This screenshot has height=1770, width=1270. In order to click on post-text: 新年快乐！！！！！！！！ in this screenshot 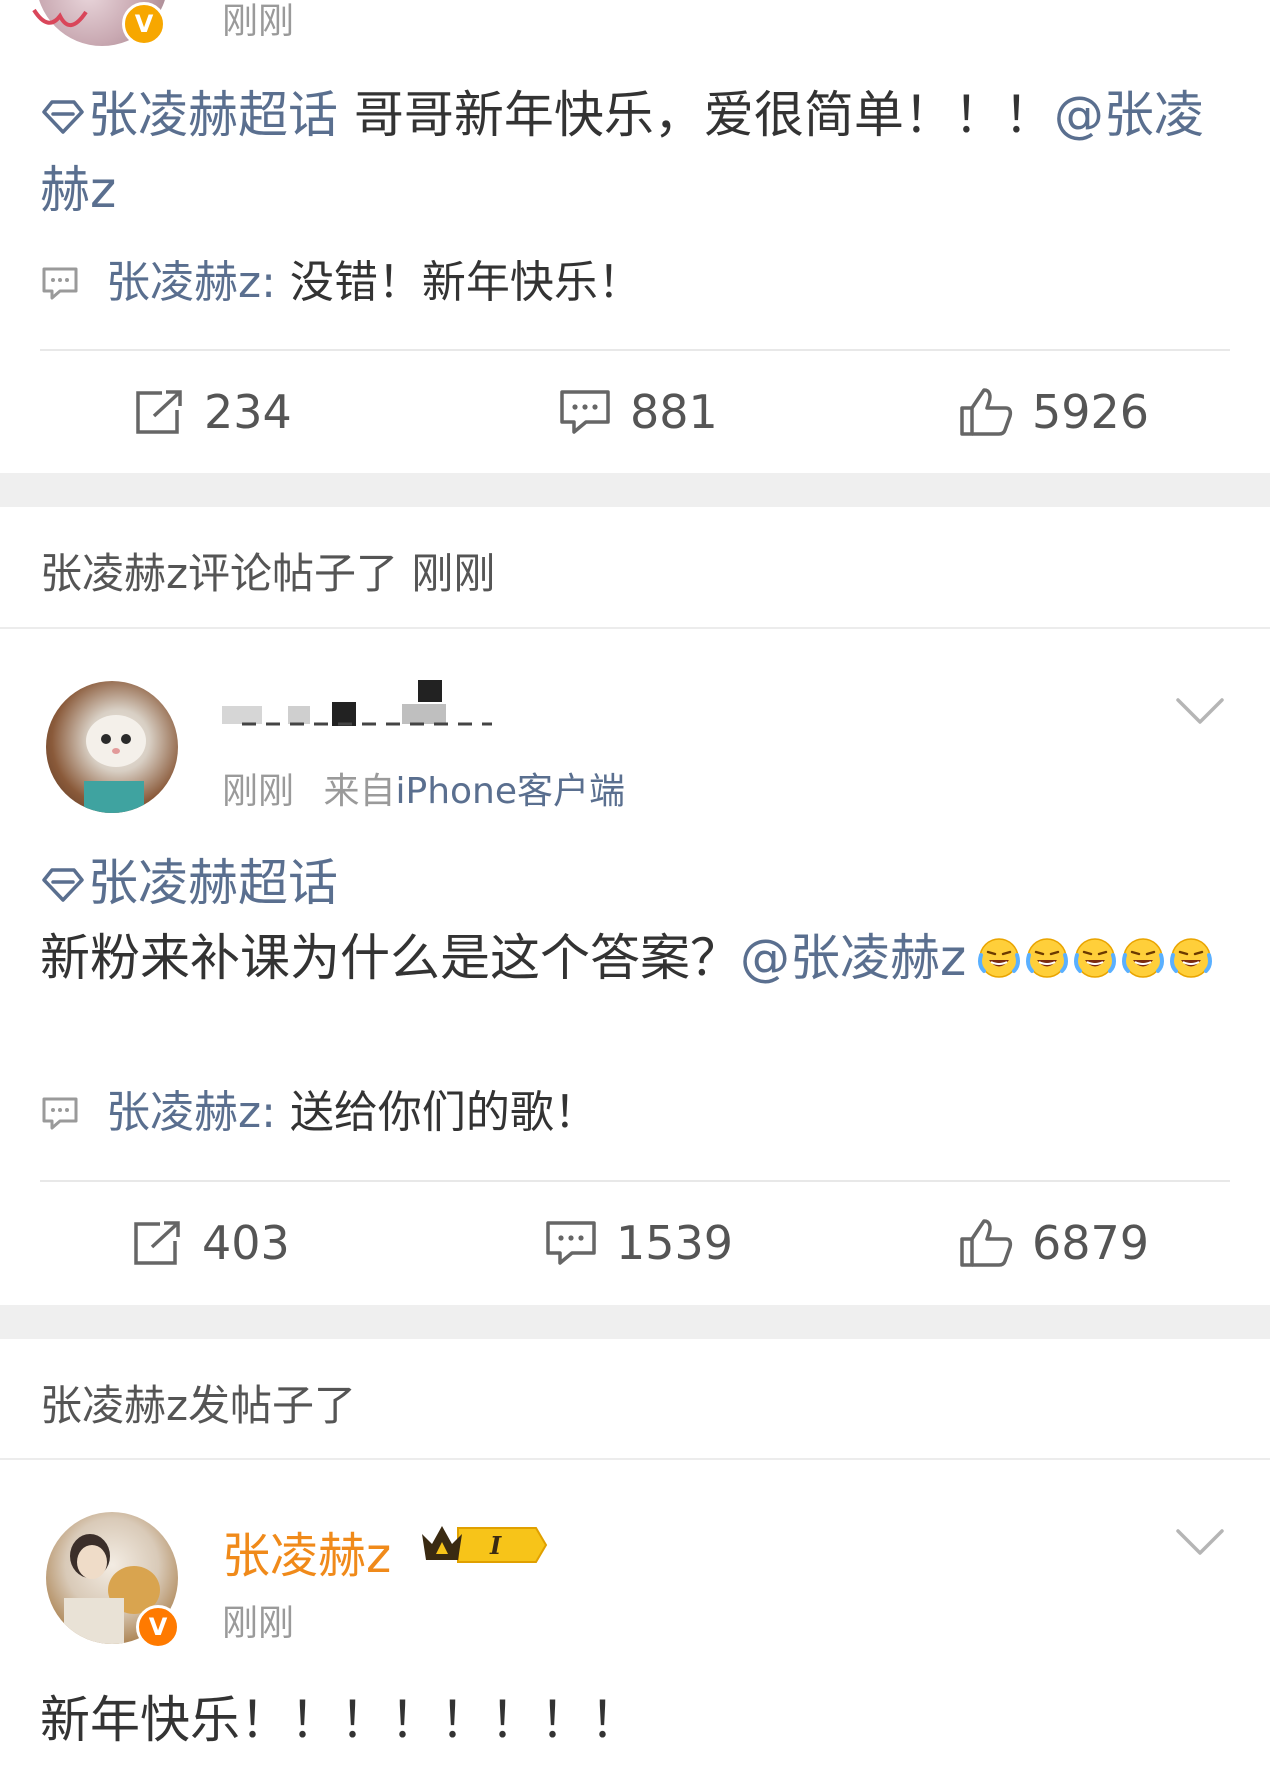, I will do `click(340, 1720)`.